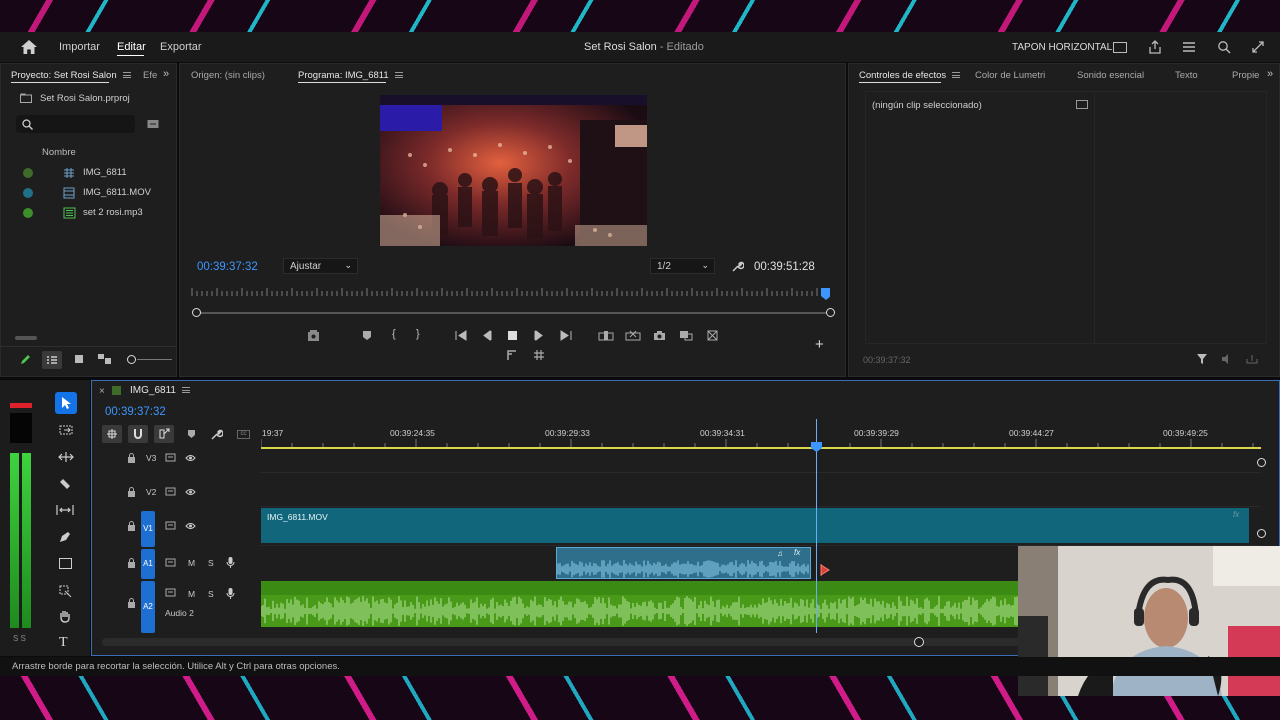 The image size is (1280, 720). What do you see at coordinates (539, 355) in the screenshot?
I see `grid-icon` at bounding box center [539, 355].